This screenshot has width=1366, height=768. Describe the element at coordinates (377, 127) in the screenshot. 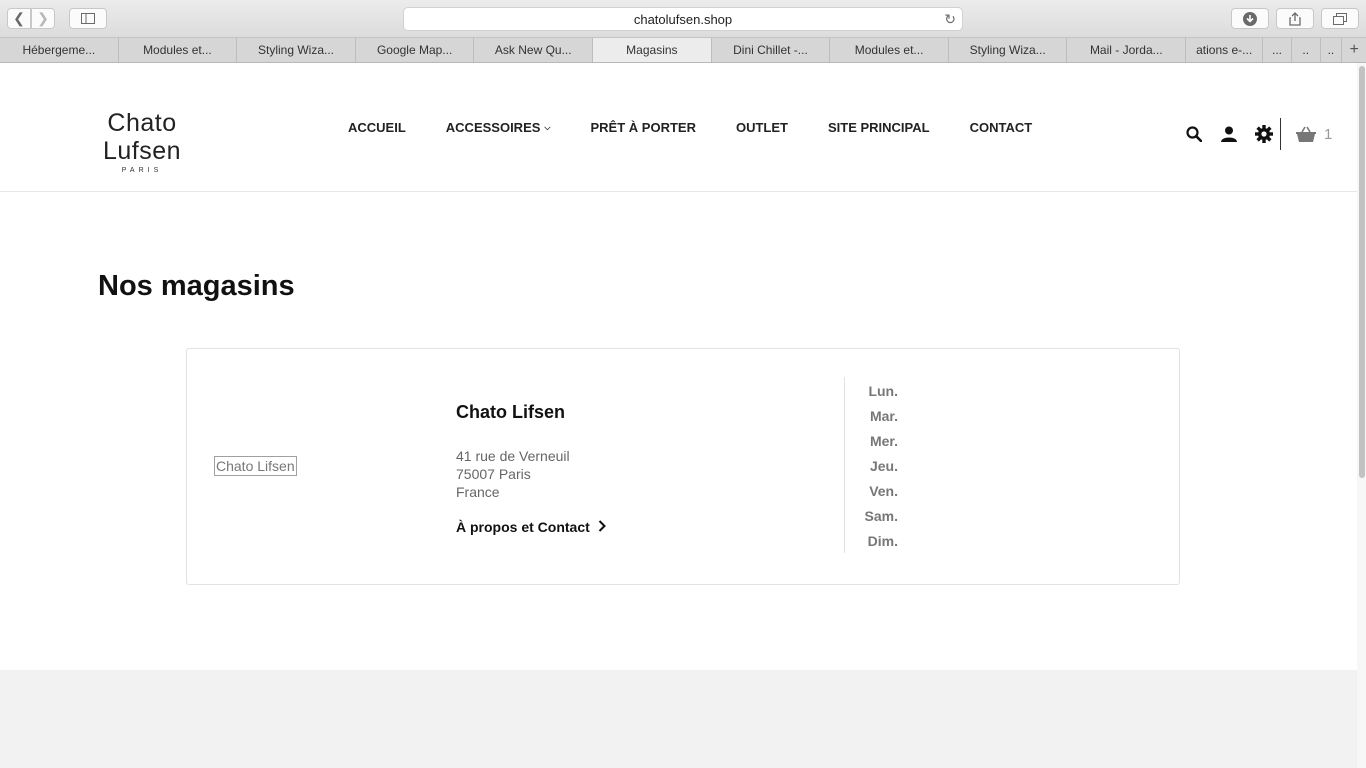

I see `nav-item-accueil: ACCUEIL` at that location.